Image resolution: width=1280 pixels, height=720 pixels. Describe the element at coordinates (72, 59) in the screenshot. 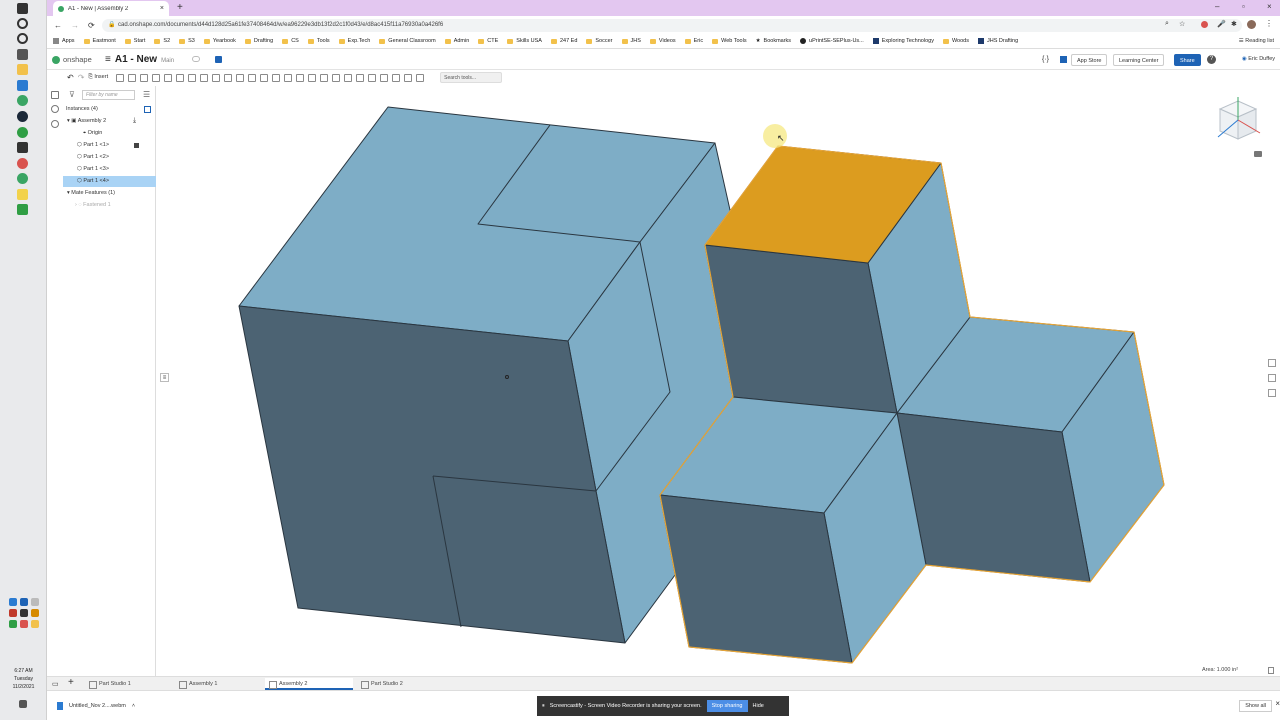

I see `onshape-logo: onshape` at that location.